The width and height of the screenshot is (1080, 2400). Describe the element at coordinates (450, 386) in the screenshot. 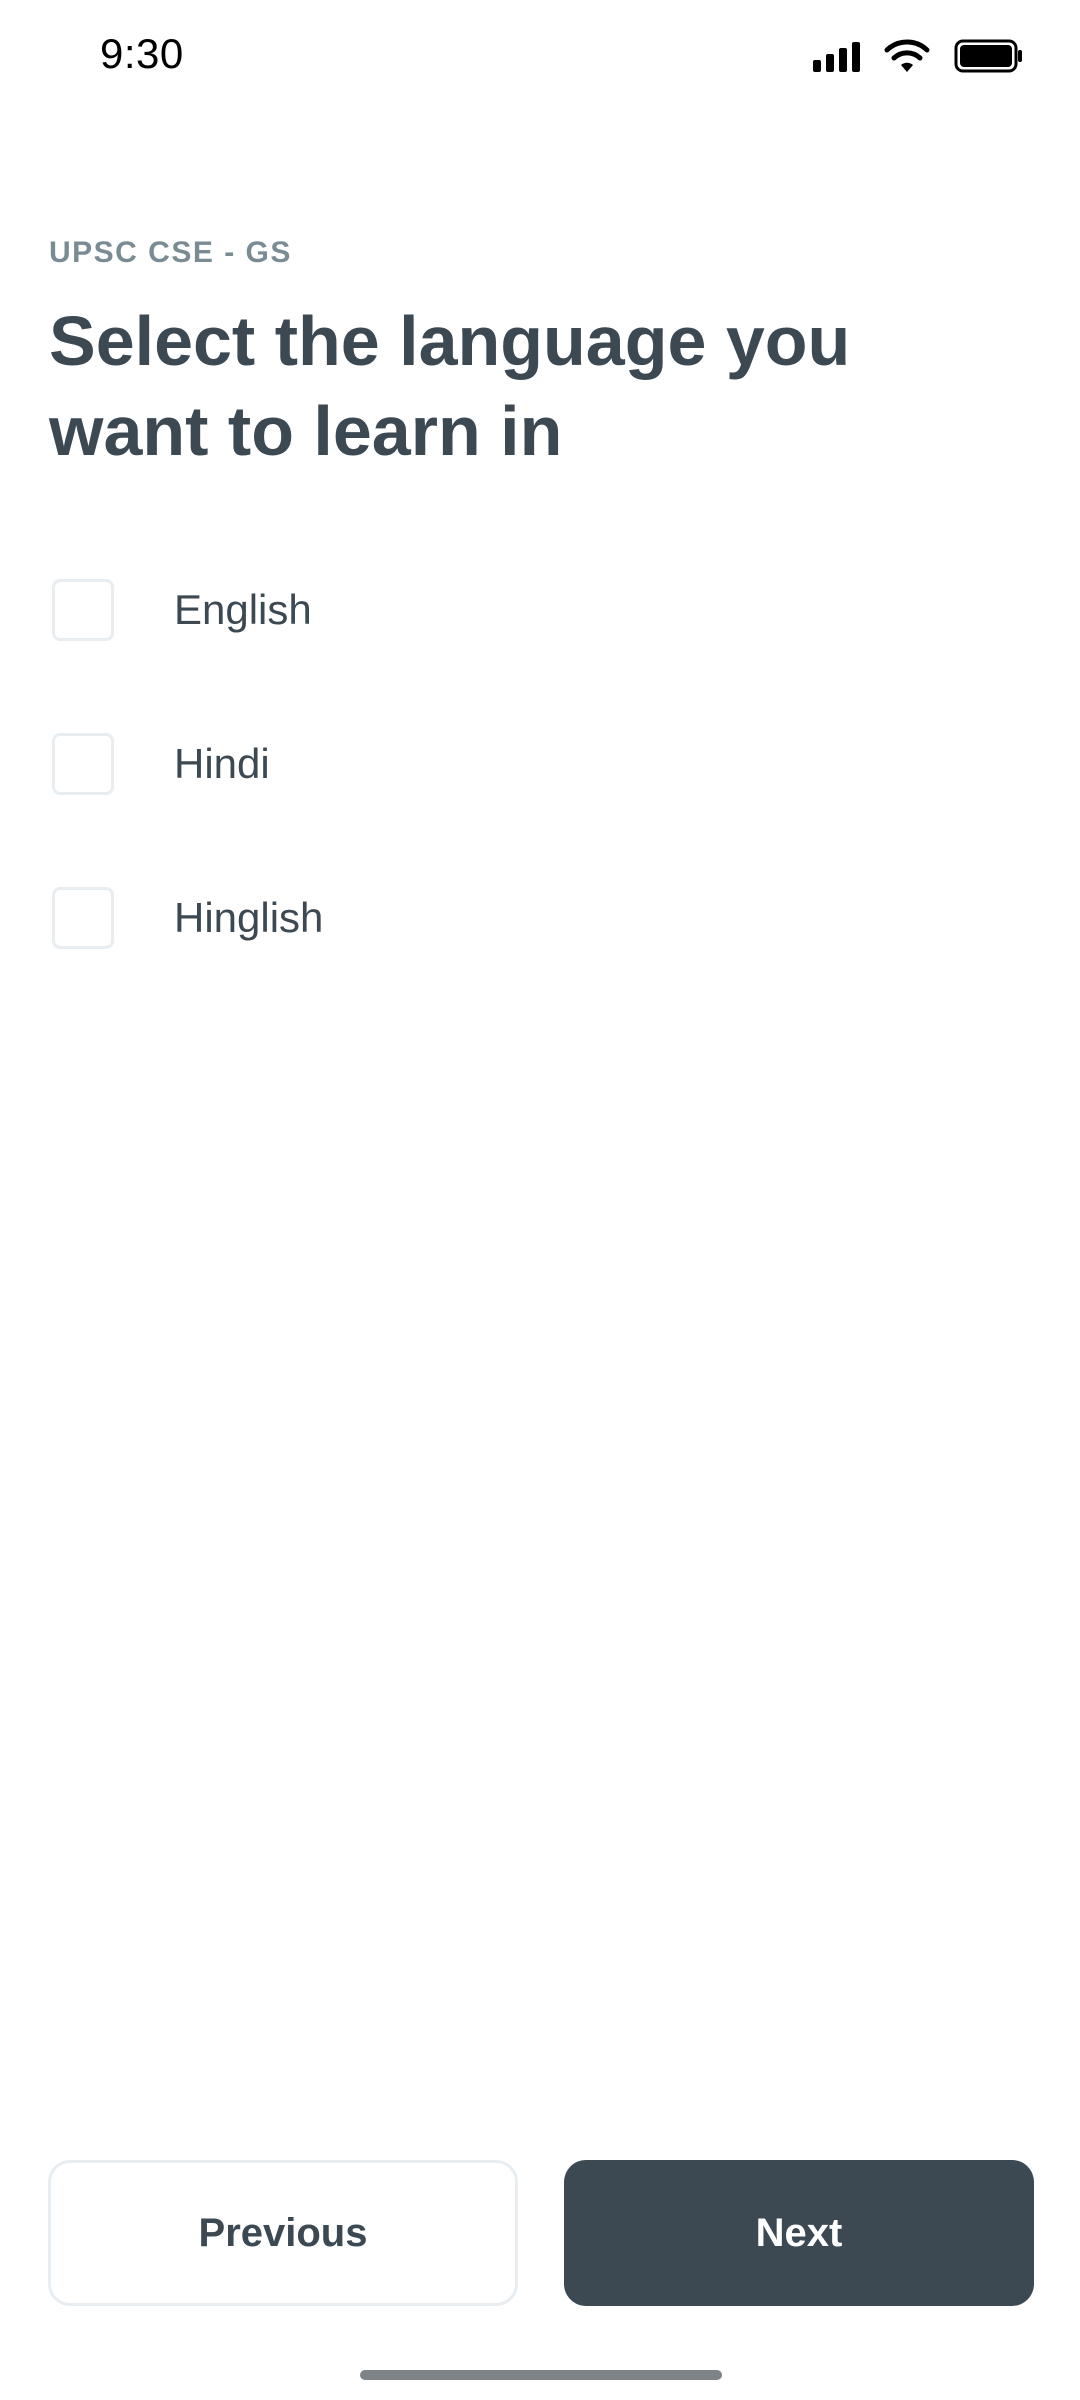

I see `page-title: Select the language you want to learn in` at that location.